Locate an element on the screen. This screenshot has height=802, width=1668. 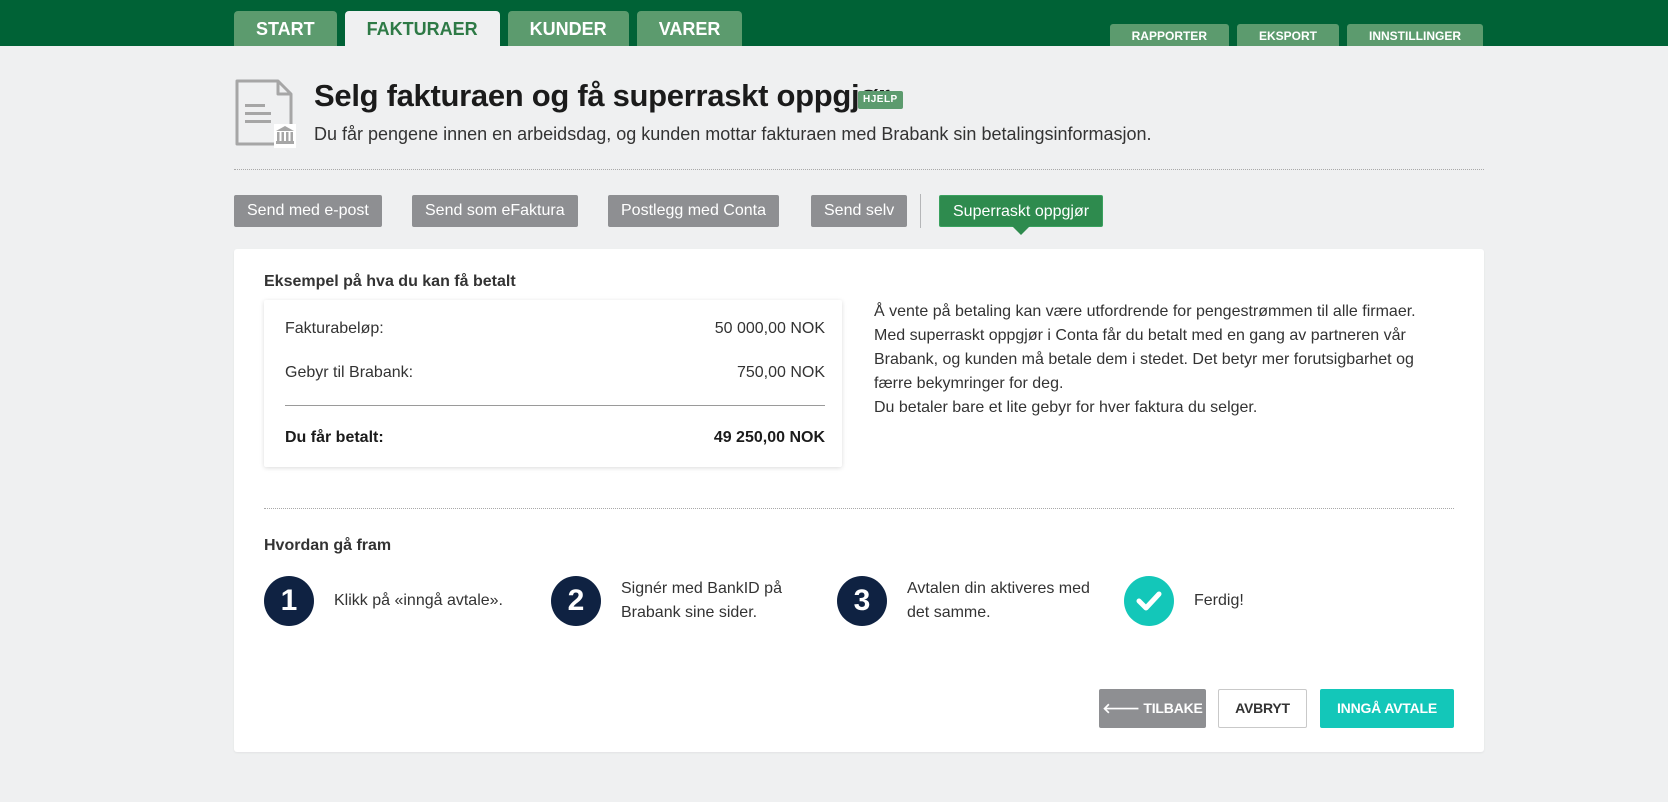
back-button: 🡐 TILBAKE is located at coordinates (1152, 708).